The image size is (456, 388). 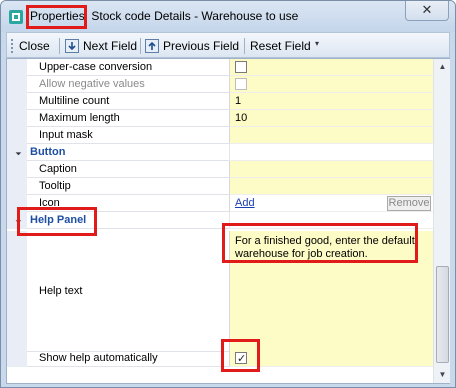 I want to click on next-field-button: Next Field, so click(x=101, y=46).